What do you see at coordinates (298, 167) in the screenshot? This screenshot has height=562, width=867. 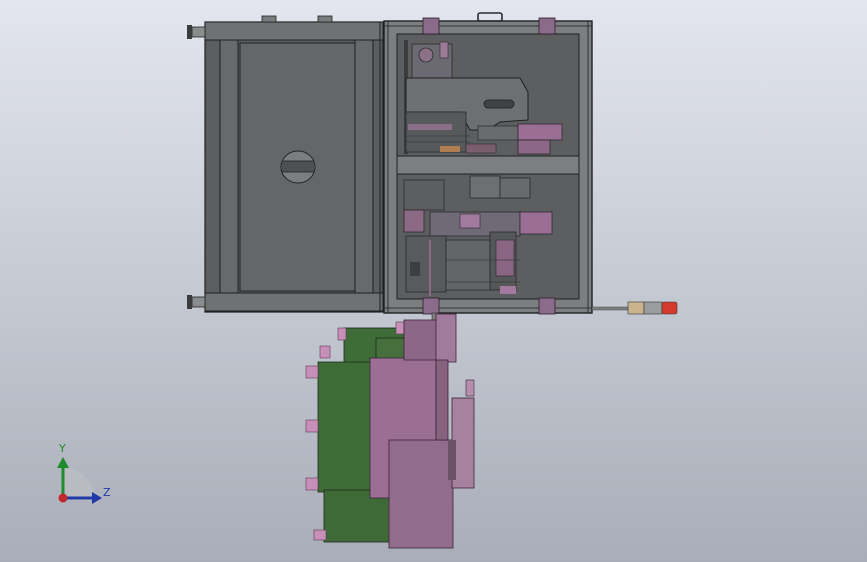 I see `cable-port` at bounding box center [298, 167].